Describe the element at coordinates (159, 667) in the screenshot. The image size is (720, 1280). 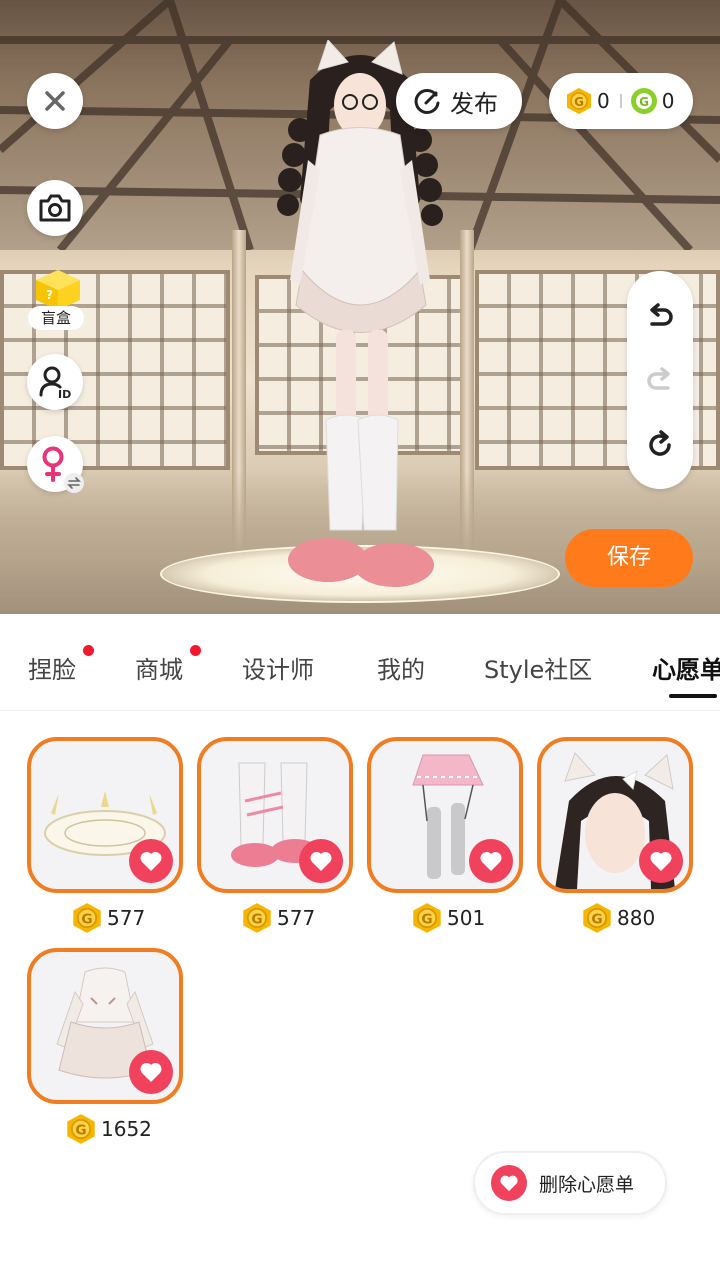
I see `tab-shop: 商城` at that location.